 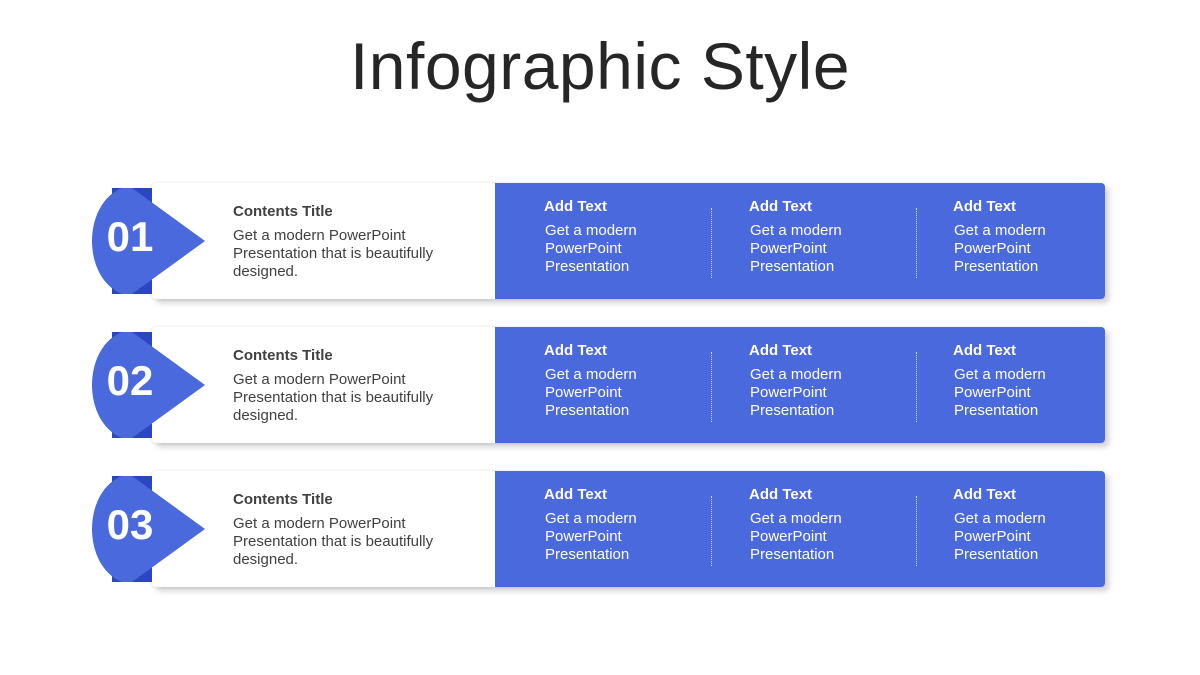 What do you see at coordinates (600, 66) in the screenshot?
I see `page-title: Infographic Style` at bounding box center [600, 66].